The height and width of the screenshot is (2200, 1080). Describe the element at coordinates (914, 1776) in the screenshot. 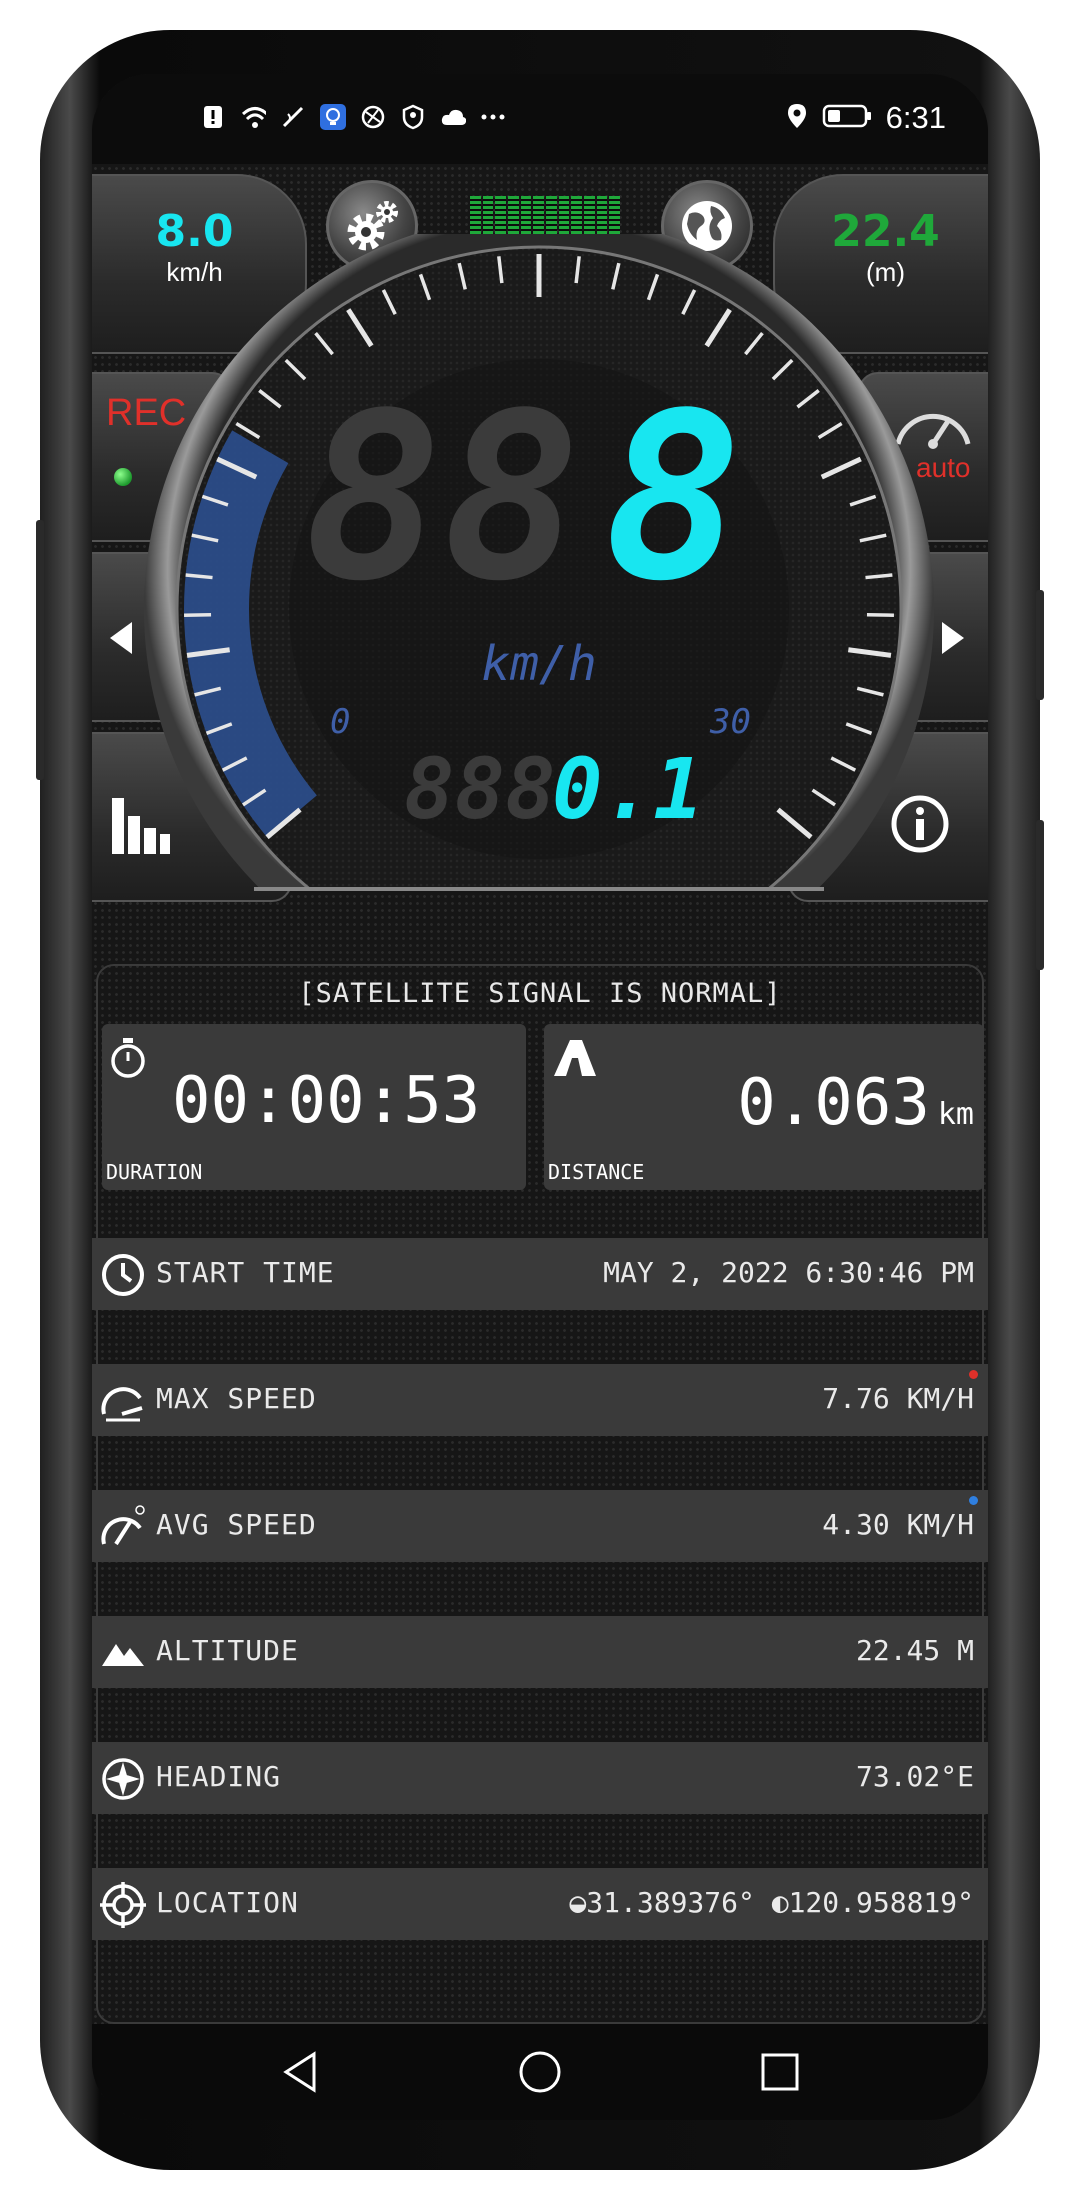

I see `heading-value: 73.02°E` at that location.